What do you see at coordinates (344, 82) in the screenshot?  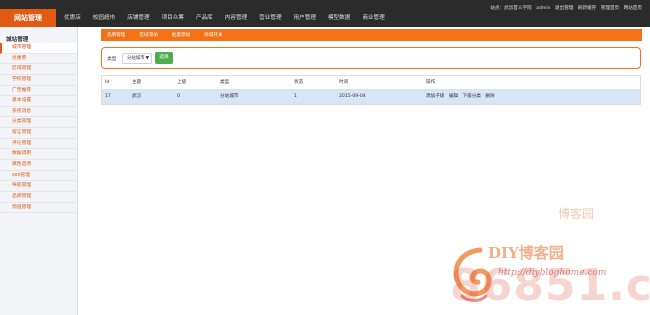 I see `header-time: 时间` at bounding box center [344, 82].